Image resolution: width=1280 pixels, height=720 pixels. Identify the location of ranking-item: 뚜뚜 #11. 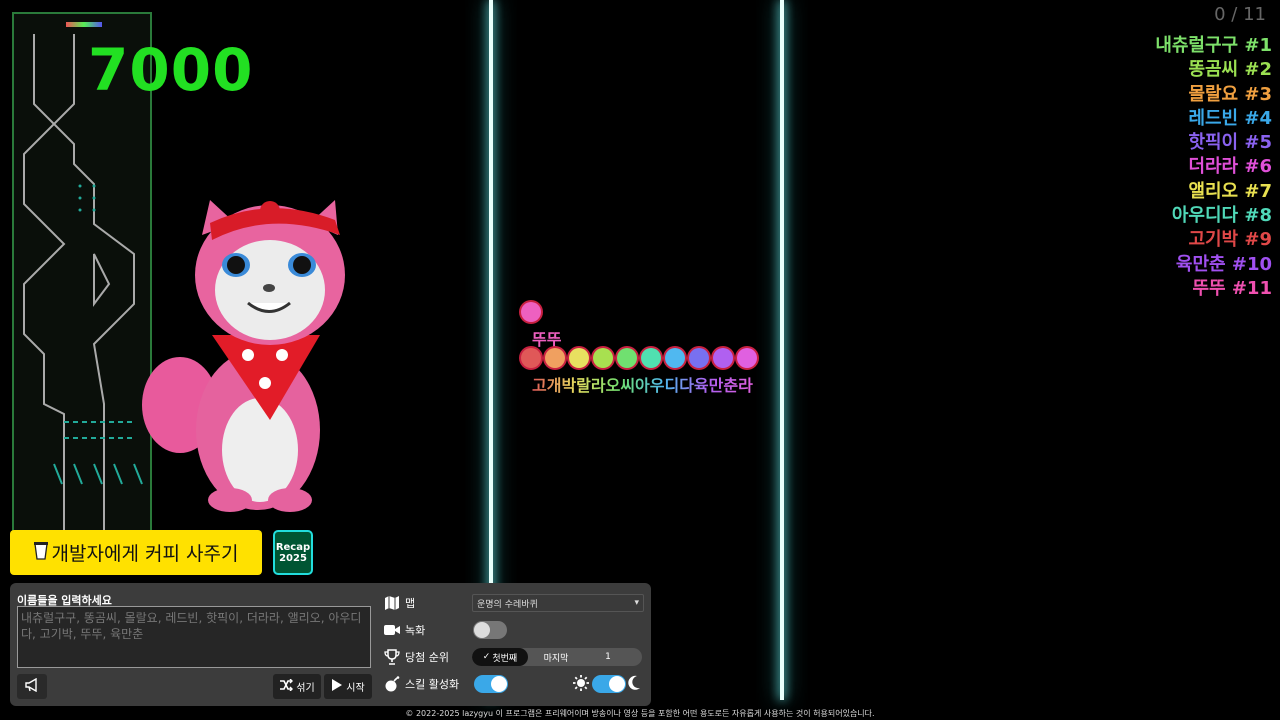
(1232, 288).